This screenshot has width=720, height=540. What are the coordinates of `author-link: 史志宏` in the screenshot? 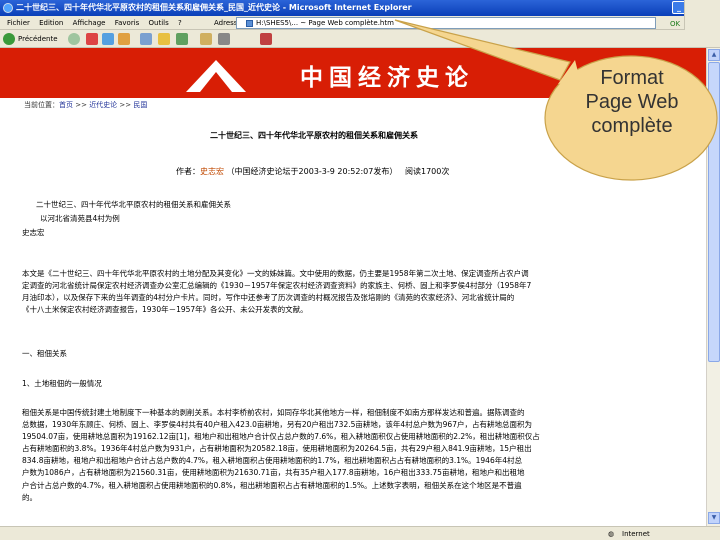 It's located at (212, 171).